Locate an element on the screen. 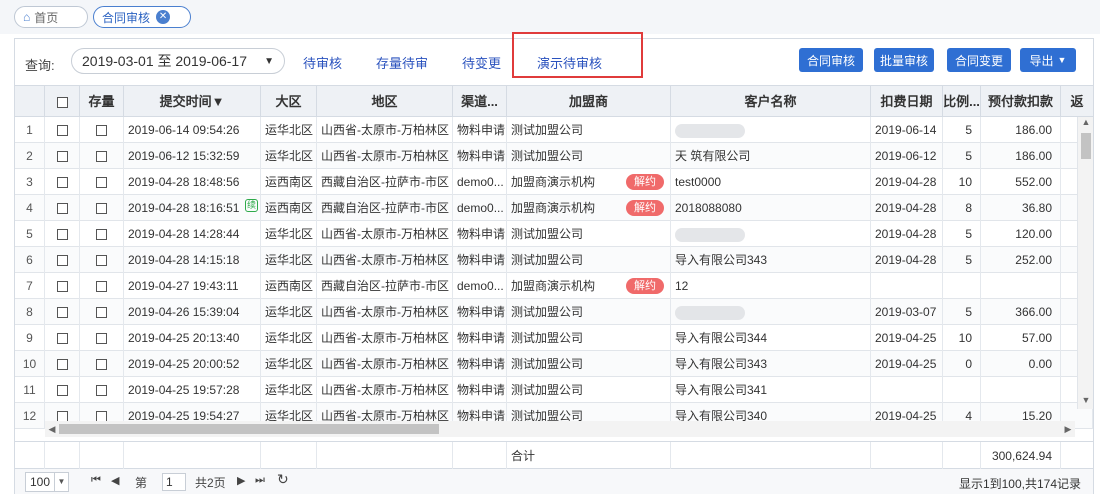 Image resolution: width=1100 pixels, height=500 pixels. last-page-icon: ⏭ is located at coordinates (260, 480).